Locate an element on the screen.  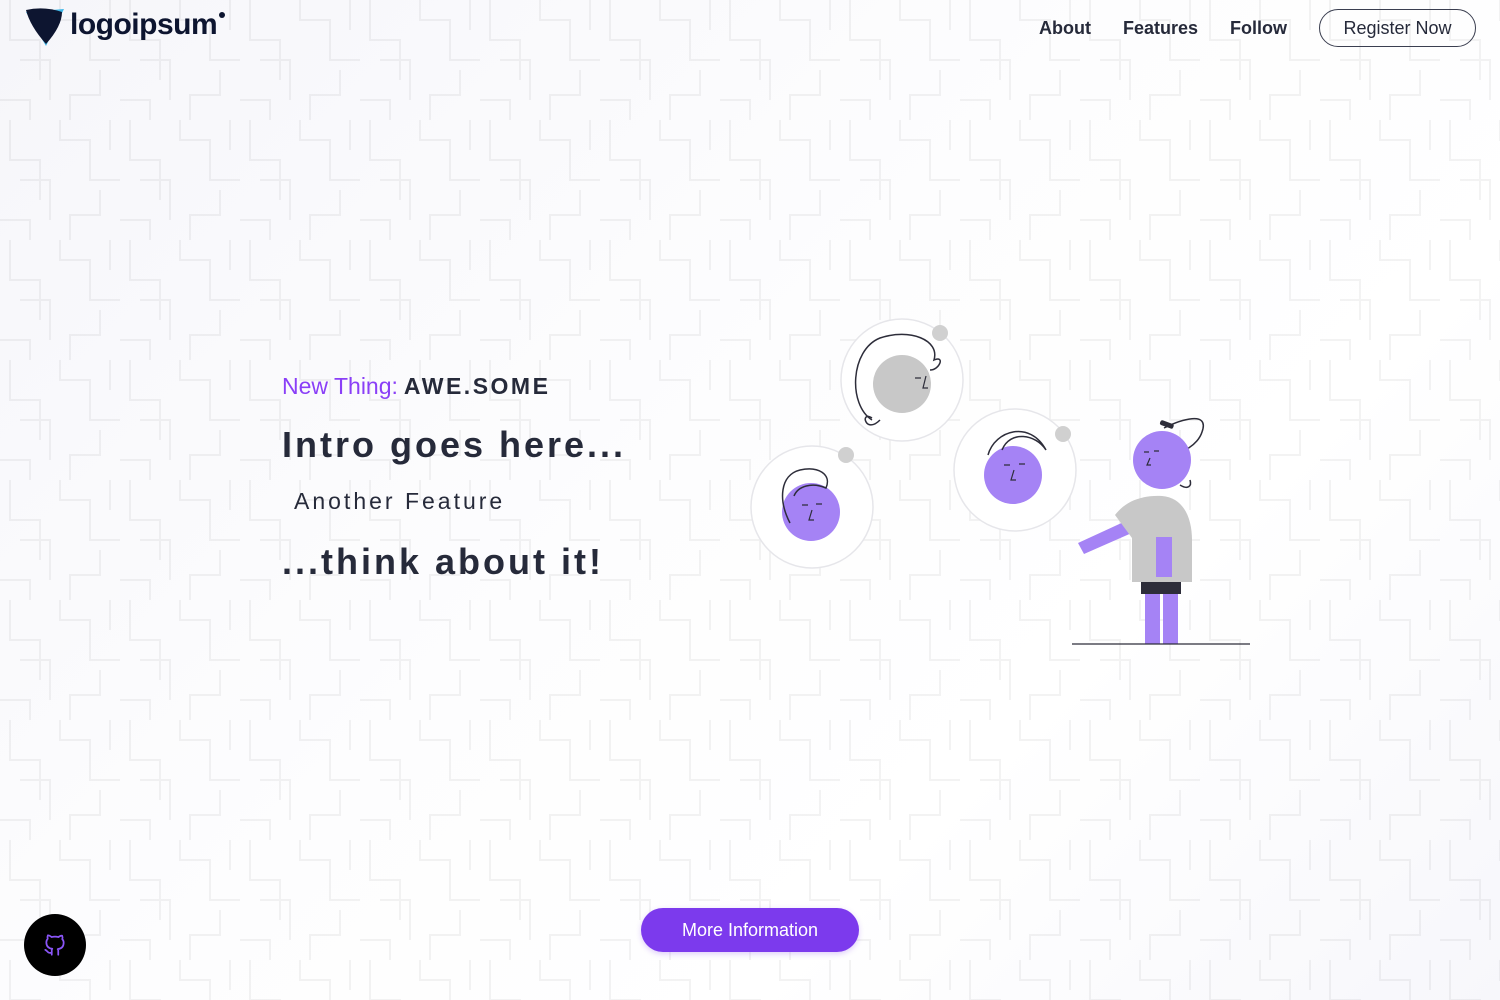
github-button is located at coordinates (55, 945).